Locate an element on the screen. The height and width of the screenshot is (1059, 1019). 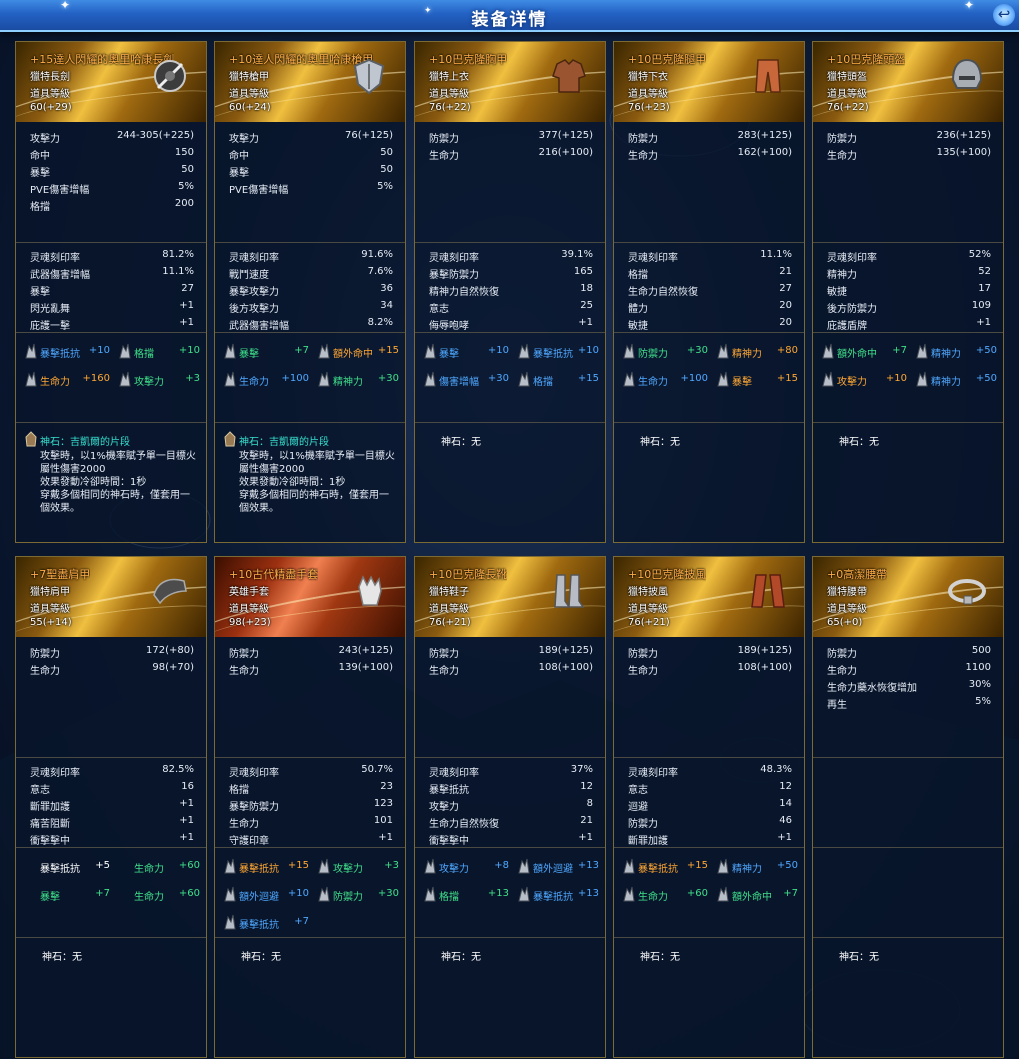
manastone-slot: 格擋 +10 is located at coordinates (156, 353).